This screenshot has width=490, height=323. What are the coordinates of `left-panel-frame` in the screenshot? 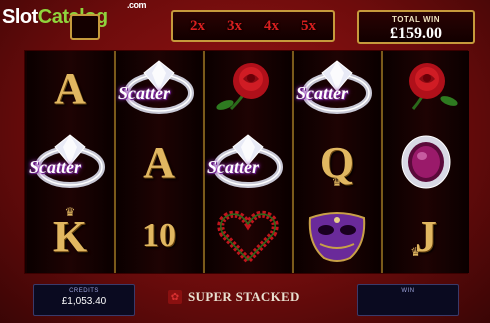 It's located at (85, 27).